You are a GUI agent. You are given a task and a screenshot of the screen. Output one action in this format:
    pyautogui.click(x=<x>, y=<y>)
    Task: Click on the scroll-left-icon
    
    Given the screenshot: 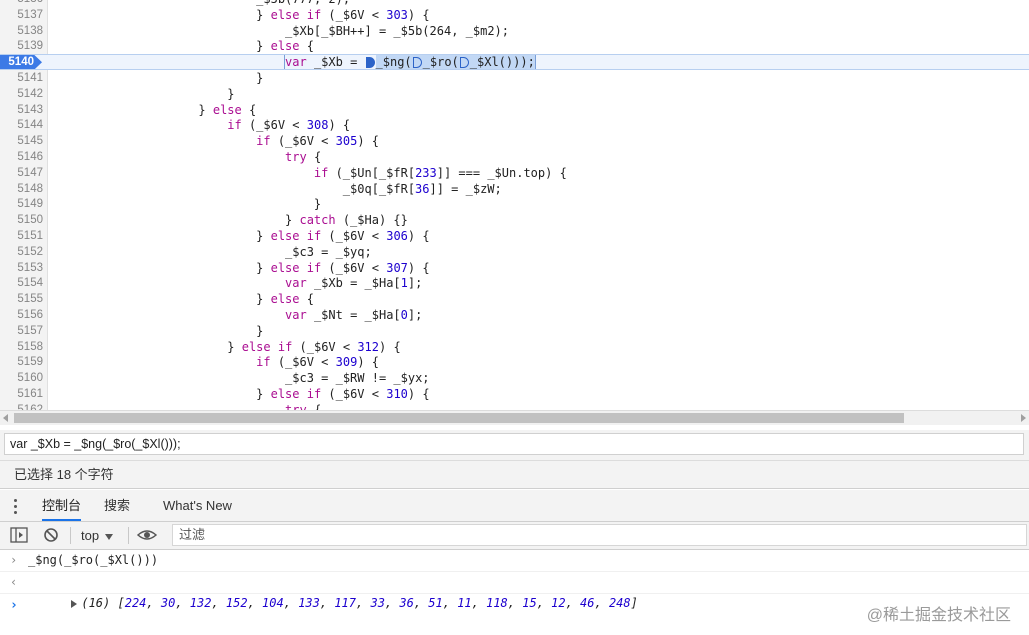 What is the action you would take?
    pyautogui.click(x=5, y=418)
    